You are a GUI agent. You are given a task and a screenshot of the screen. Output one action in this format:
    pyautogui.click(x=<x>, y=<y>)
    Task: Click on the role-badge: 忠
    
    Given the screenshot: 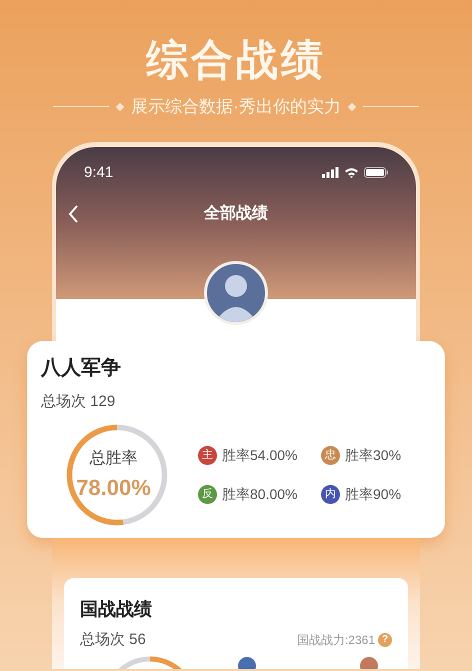 What is the action you would take?
    pyautogui.click(x=330, y=455)
    